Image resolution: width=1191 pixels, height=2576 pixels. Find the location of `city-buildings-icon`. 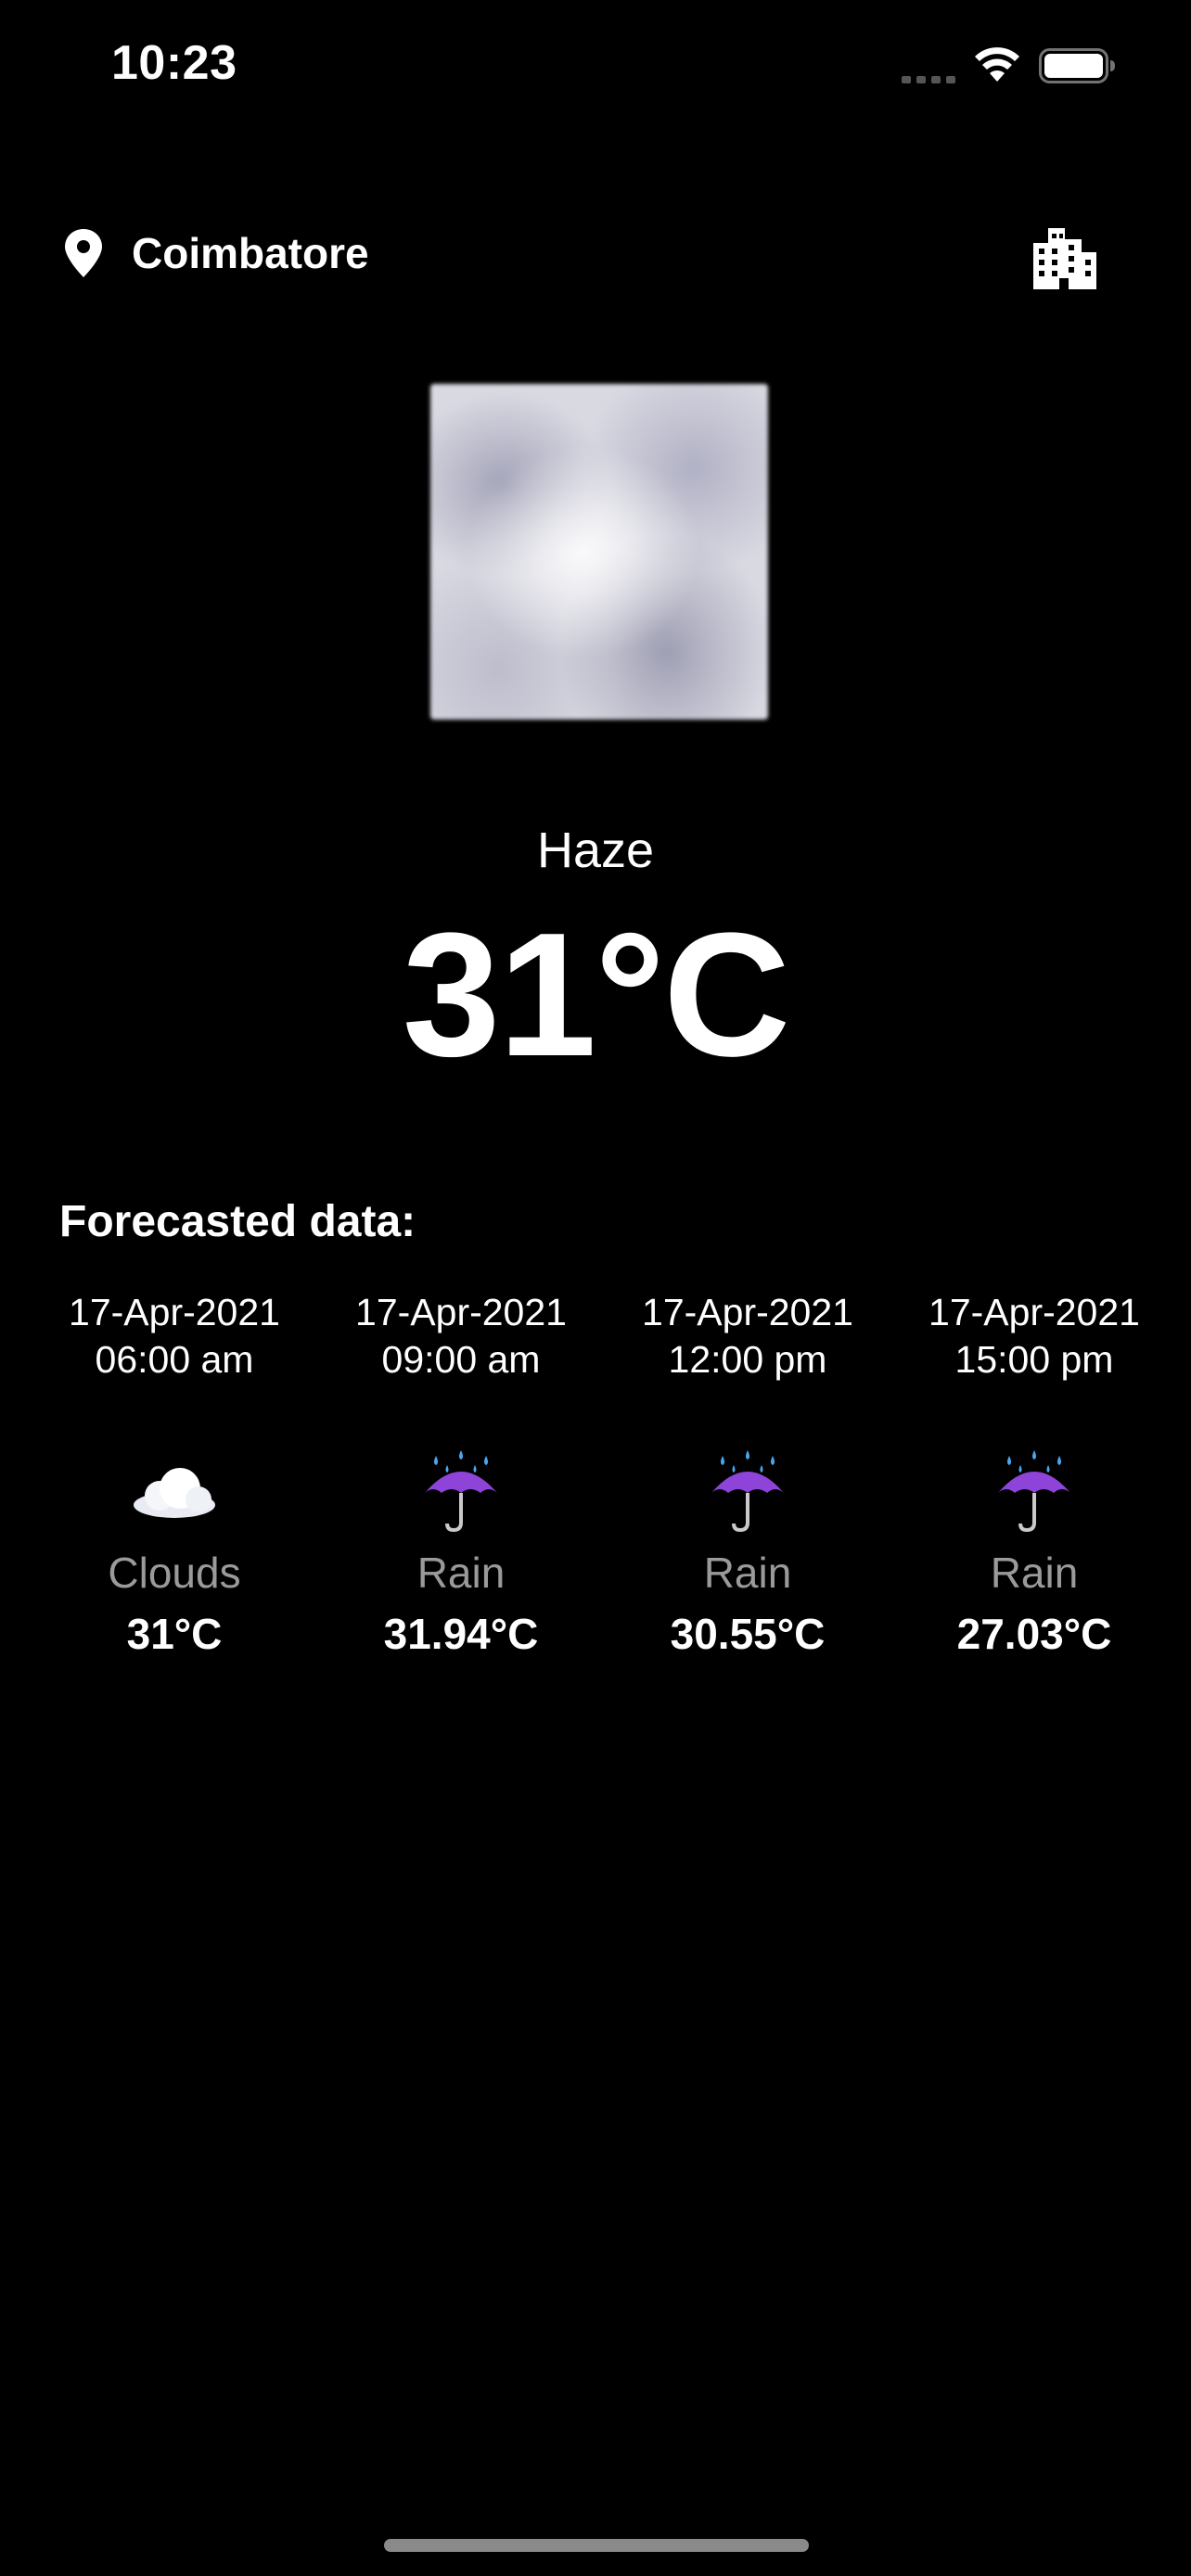

city-buildings-icon is located at coordinates (1064, 258).